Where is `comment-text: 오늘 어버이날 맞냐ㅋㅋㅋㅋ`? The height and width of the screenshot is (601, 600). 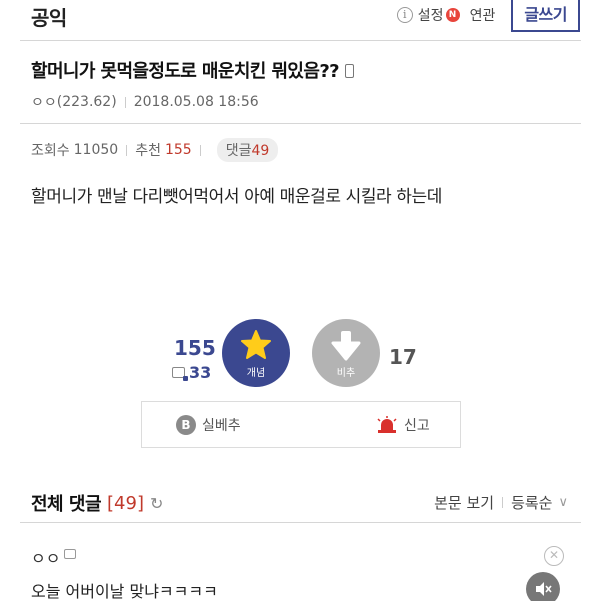
comment-text: 오늘 어버이날 맞냐ㅋㅋㅋㅋ is located at coordinates (124, 591).